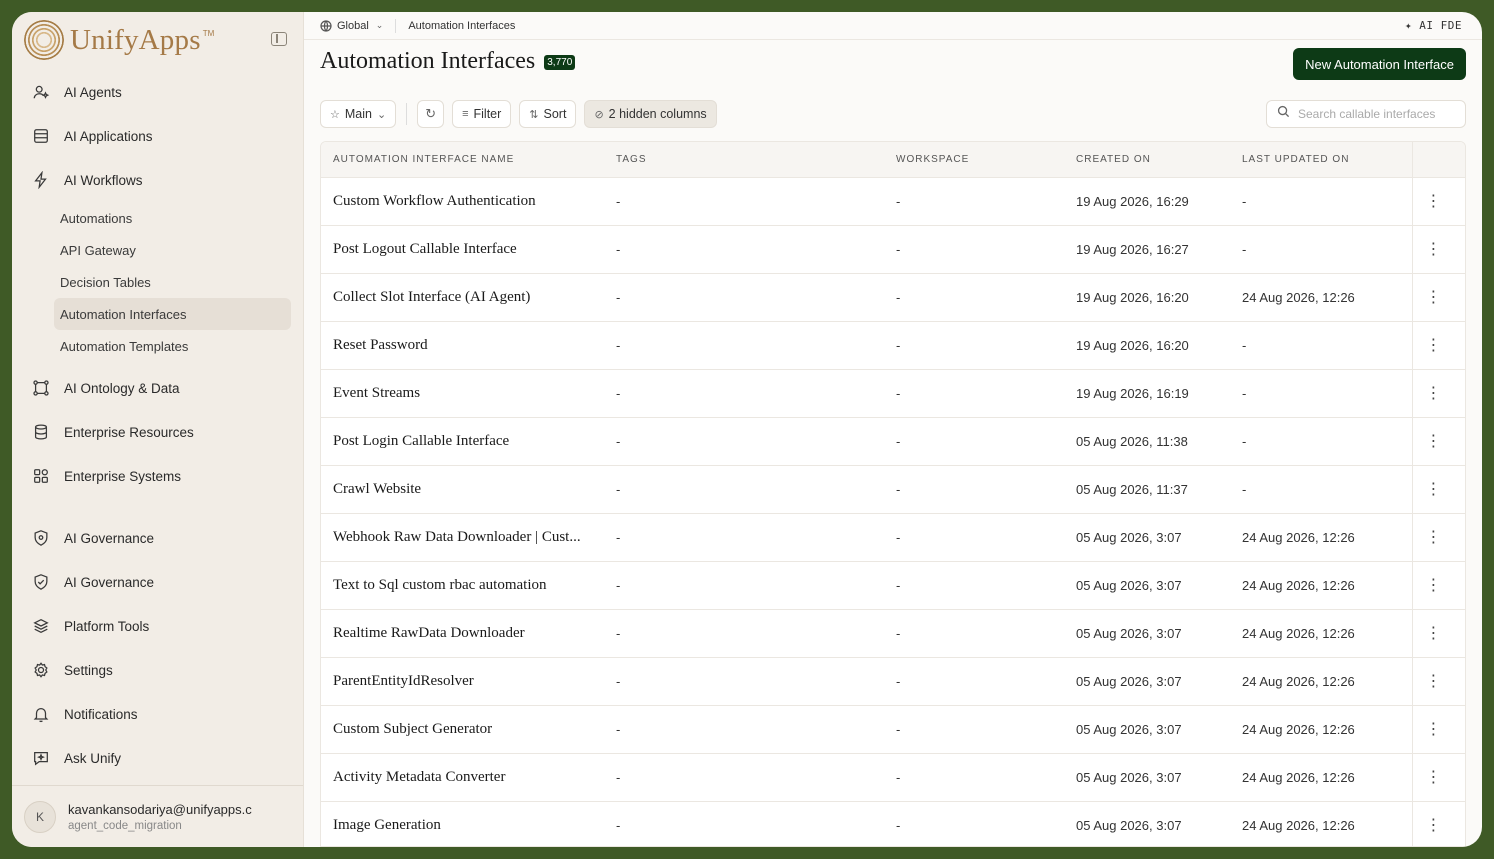 This screenshot has width=1494, height=859. Describe the element at coordinates (468, 249) in the screenshot. I see `cell-name: Post Logout Callable Interface` at that location.